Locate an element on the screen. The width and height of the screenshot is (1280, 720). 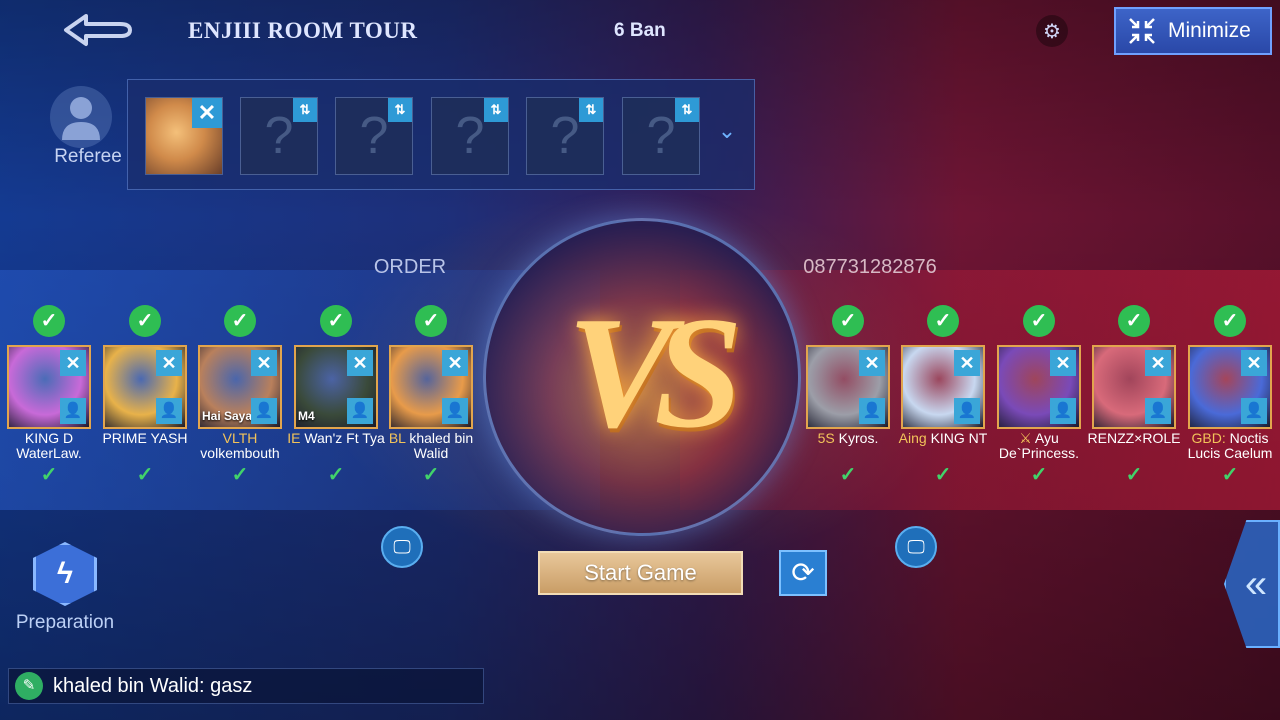
player-name: VLTH volkembouth is located at coordinates (240, 446).